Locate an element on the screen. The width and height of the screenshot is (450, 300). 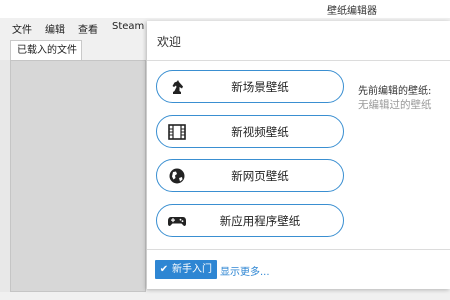
menu-view: 查看 is located at coordinates (88, 28).